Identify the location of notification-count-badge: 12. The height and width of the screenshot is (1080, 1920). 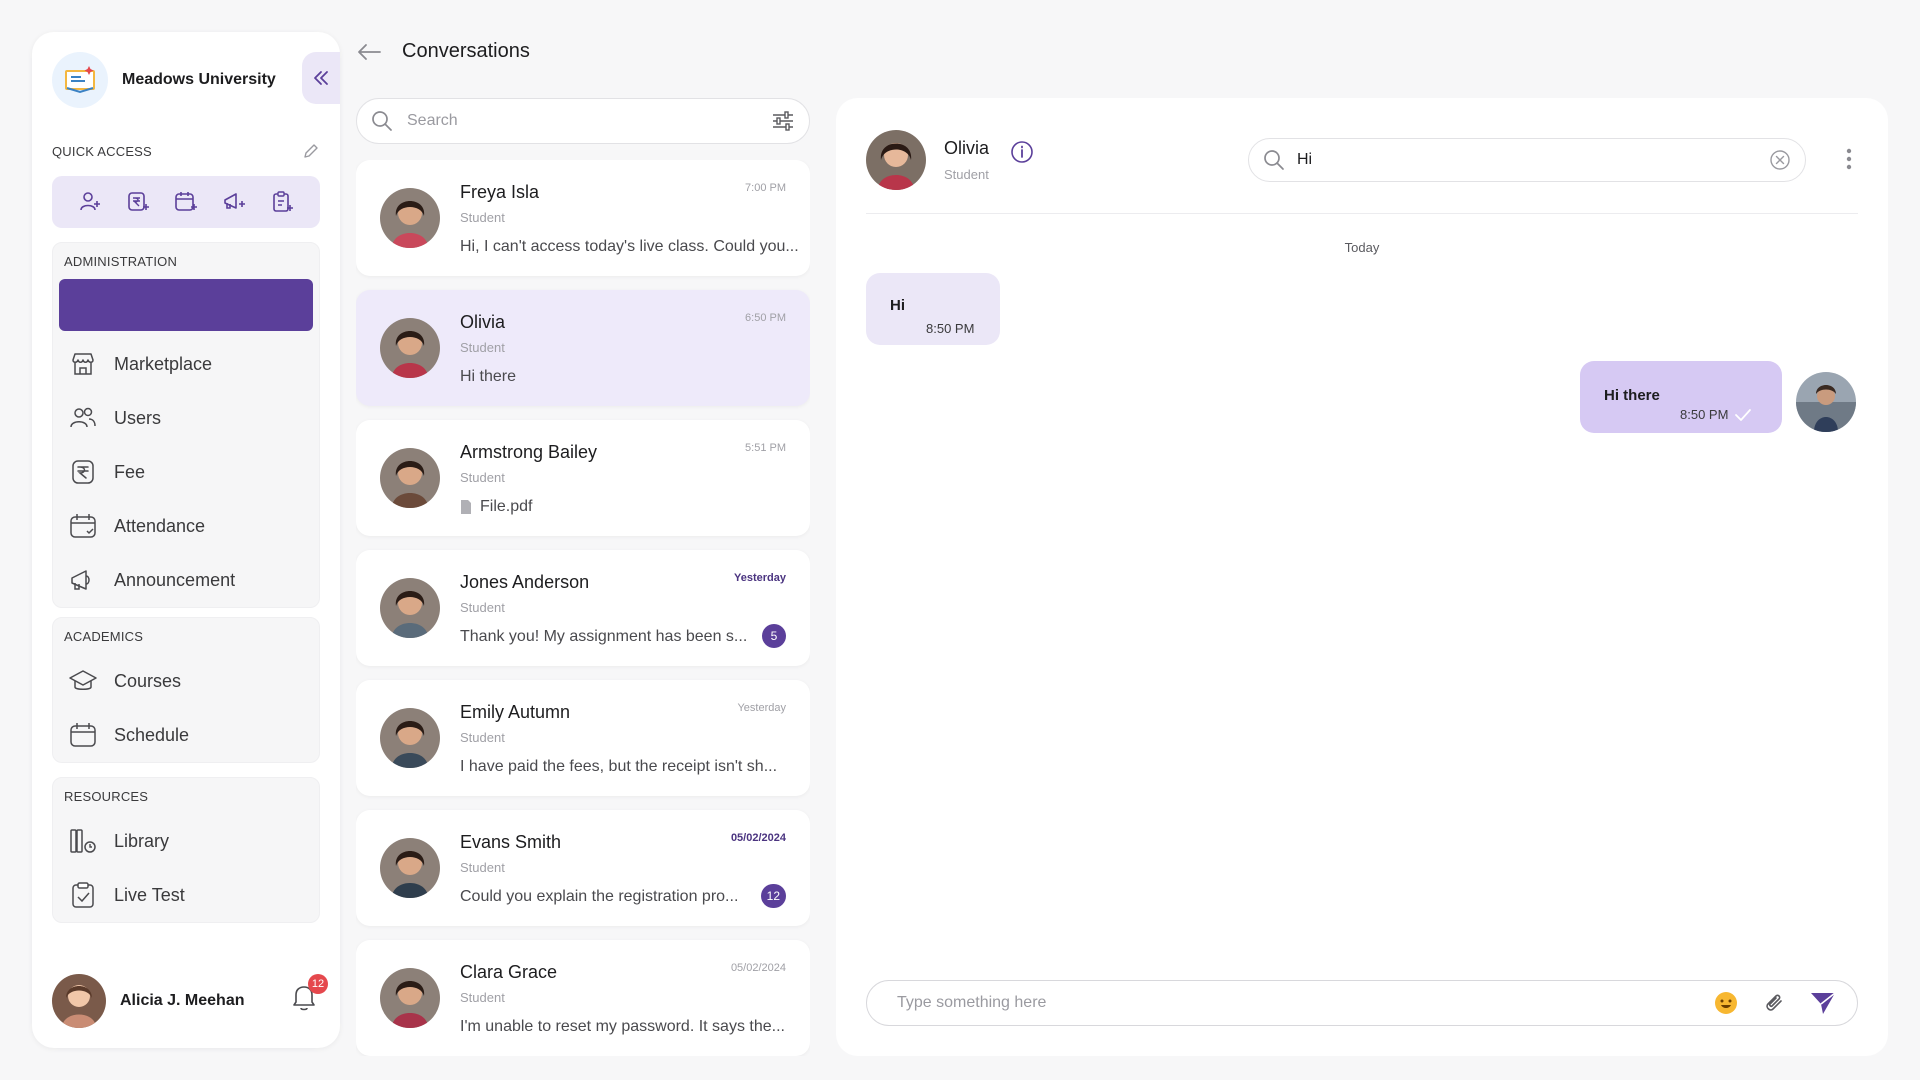
(318, 984).